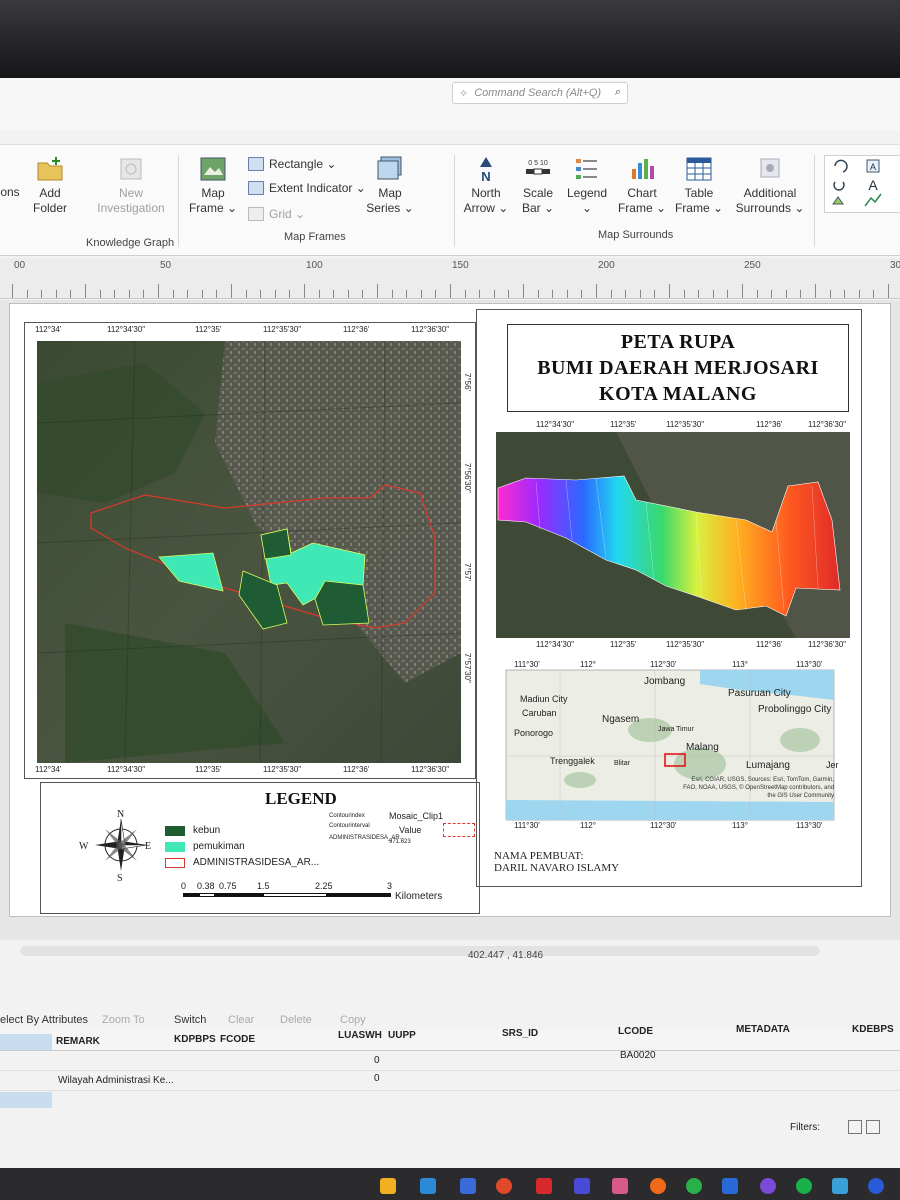  What do you see at coordinates (506, 955) in the screenshot?
I see `cursor-coordinates: 402.447 , 41.846` at bounding box center [506, 955].